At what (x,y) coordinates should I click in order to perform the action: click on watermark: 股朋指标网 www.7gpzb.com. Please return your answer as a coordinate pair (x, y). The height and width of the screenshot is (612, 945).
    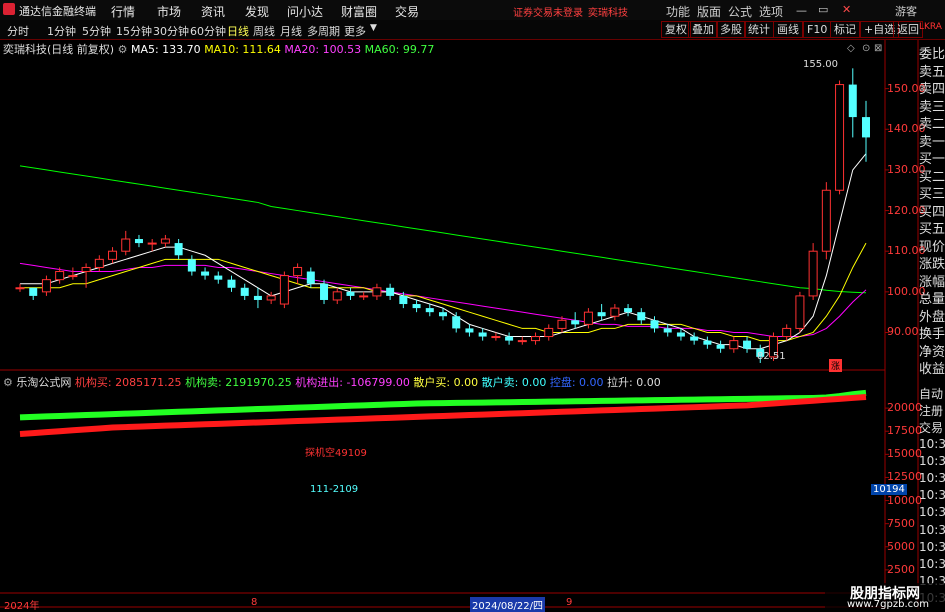
    Looking at the image, I should click on (885, 596).